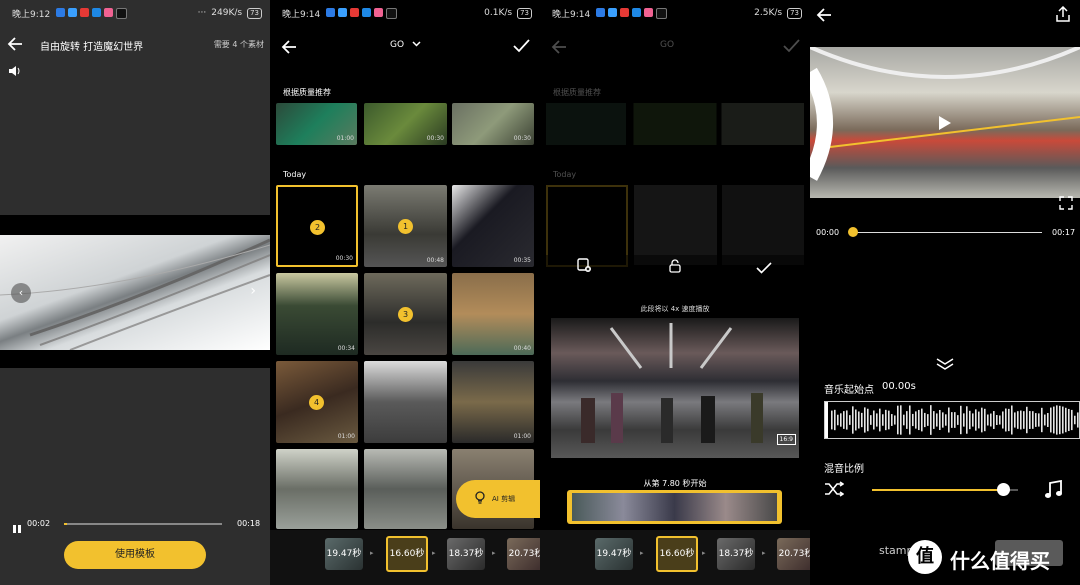  What do you see at coordinates (135, 555) in the screenshot?
I see `use-template-button: 使用模板` at bounding box center [135, 555].